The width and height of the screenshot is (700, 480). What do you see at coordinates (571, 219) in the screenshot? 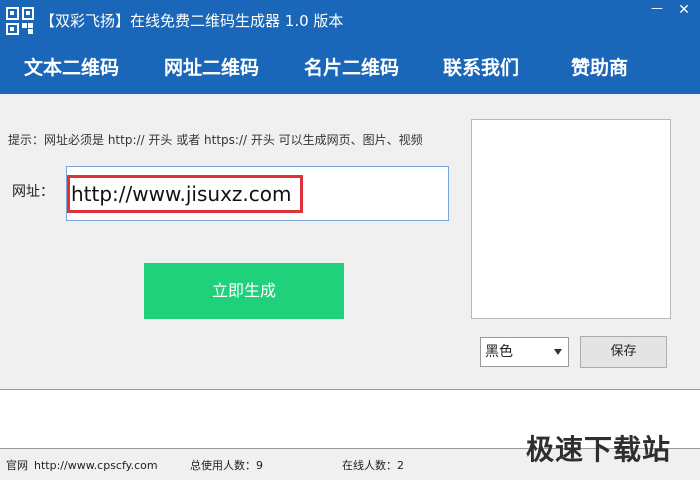
I see `qr-code-preview` at bounding box center [571, 219].